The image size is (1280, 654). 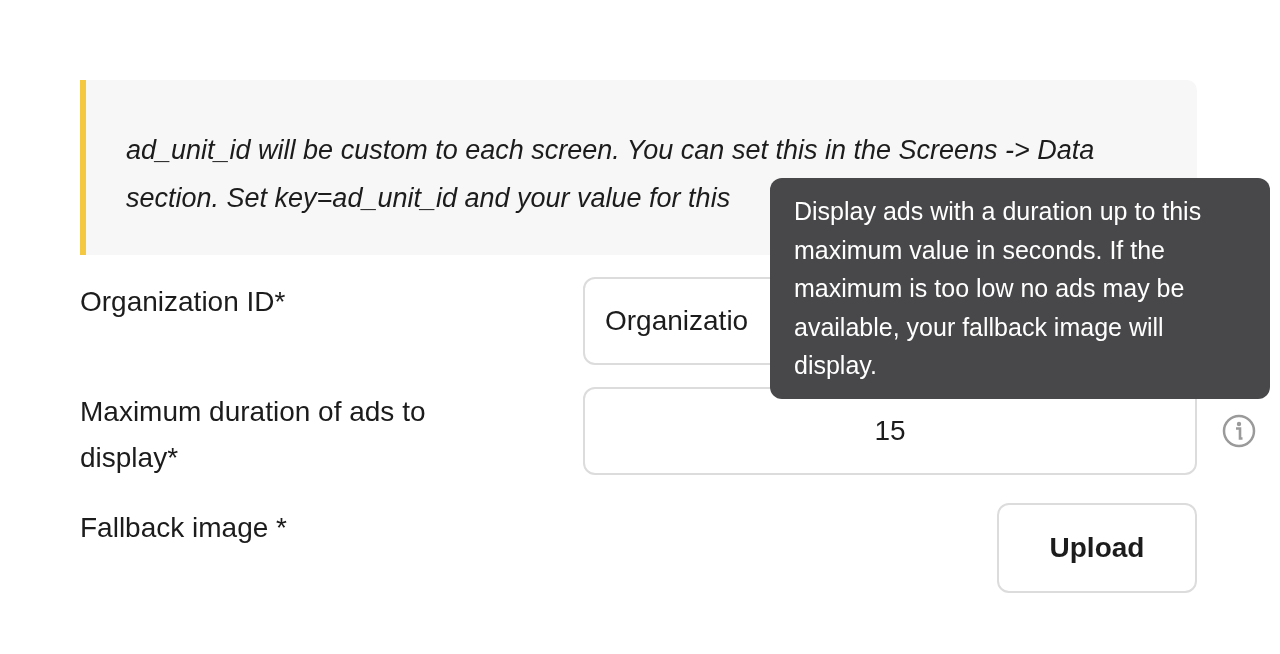 What do you see at coordinates (183, 302) in the screenshot?
I see `field-label: Organization ID*` at bounding box center [183, 302].